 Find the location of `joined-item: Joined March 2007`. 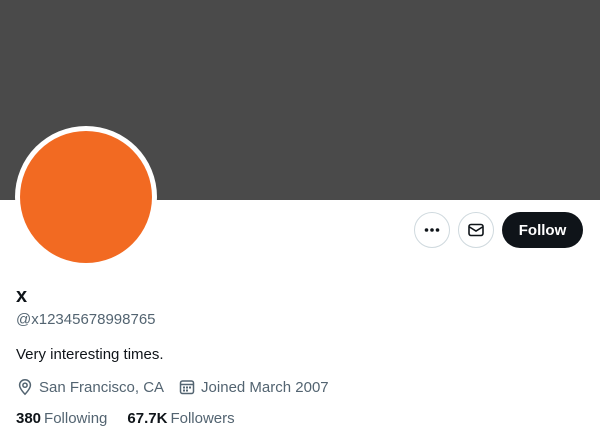

joined-item: Joined March 2007 is located at coordinates (253, 387).